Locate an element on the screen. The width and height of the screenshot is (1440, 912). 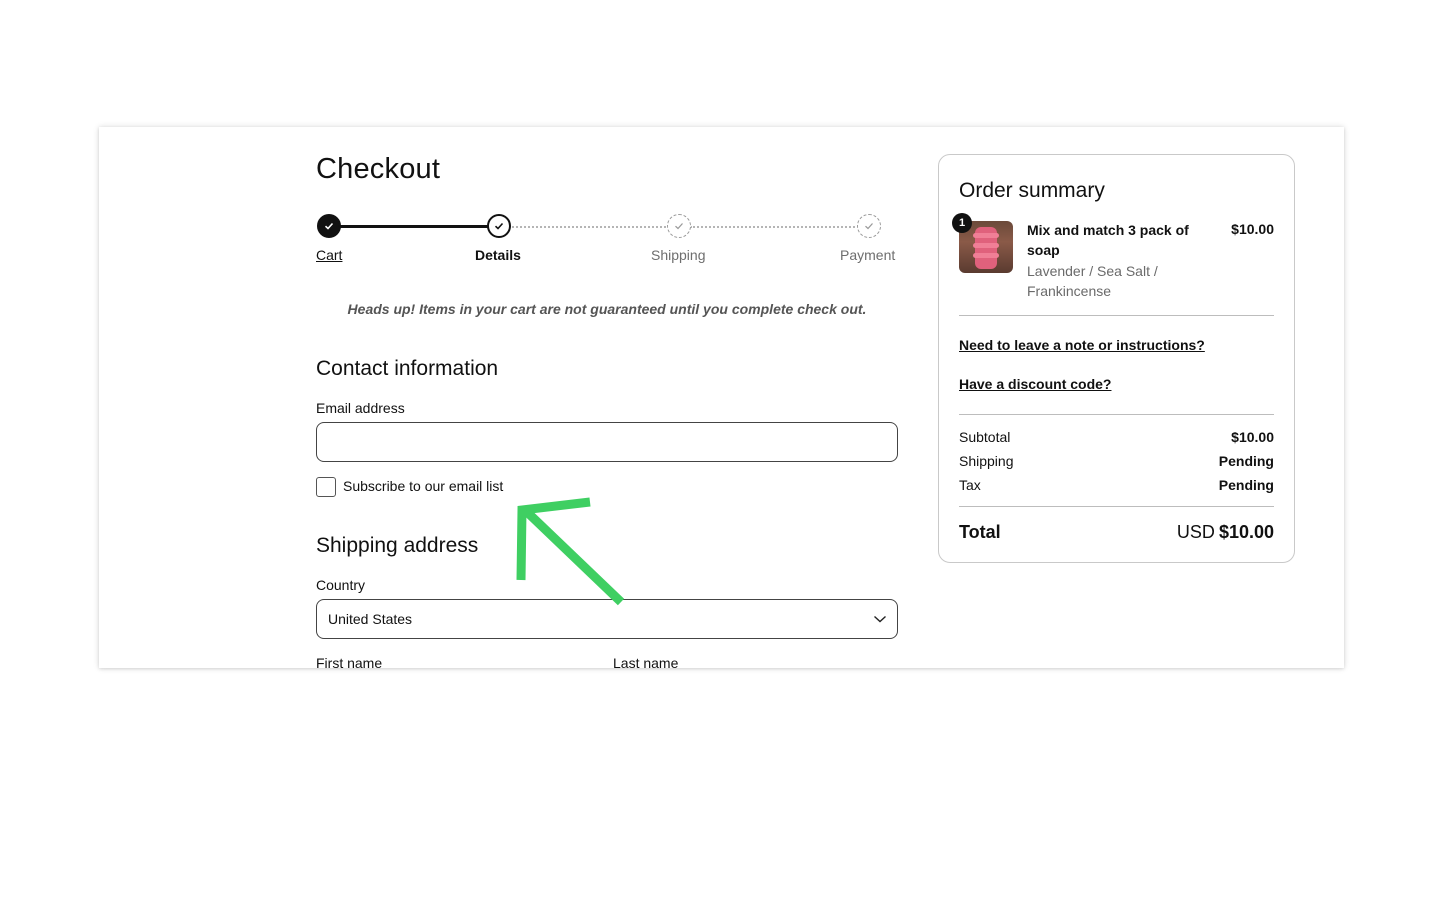
quantity-badge: 1 is located at coordinates (962, 223).